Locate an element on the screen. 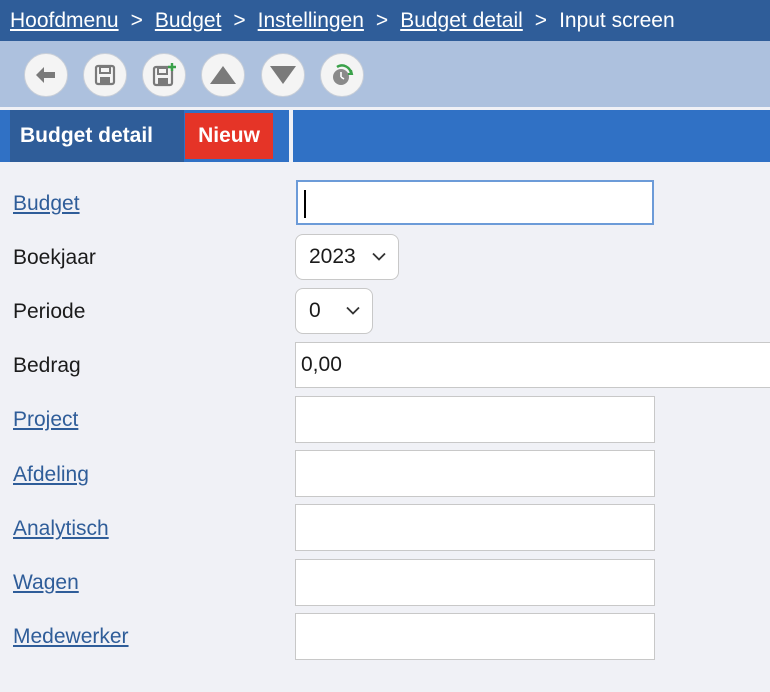 This screenshot has height=692, width=770. toolbar is located at coordinates (385, 74).